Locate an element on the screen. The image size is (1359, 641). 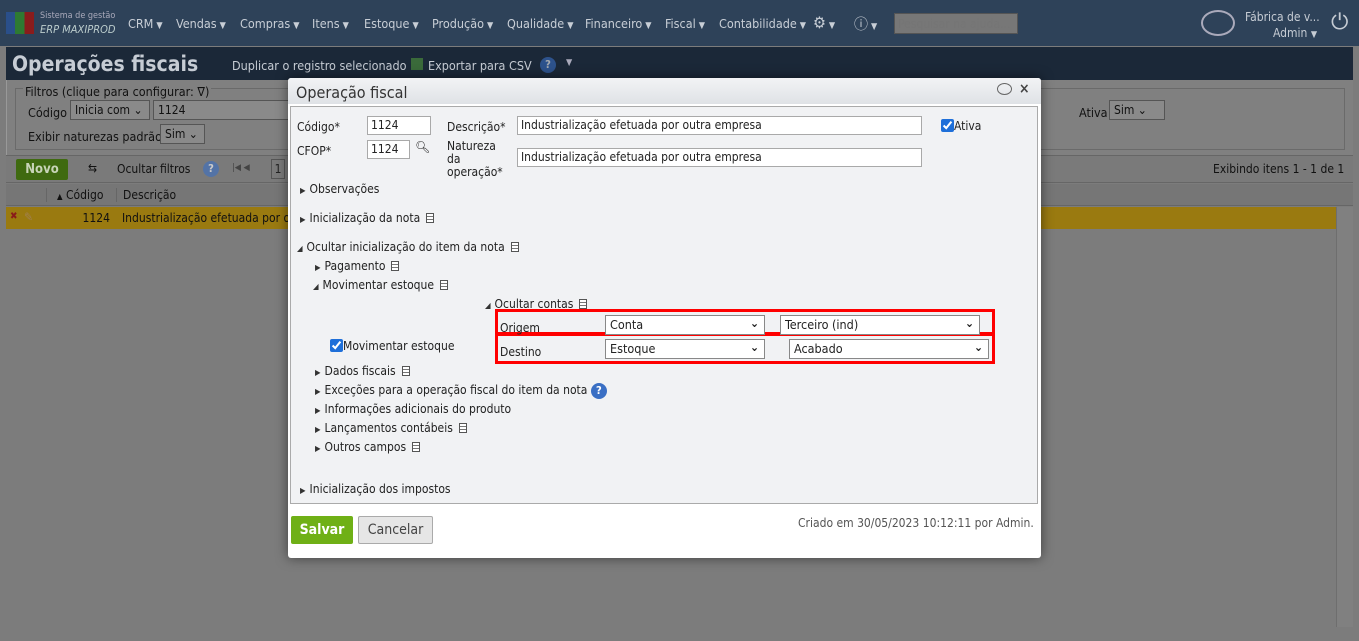
movimentar-checkbox: Movimentar estoque is located at coordinates (392, 346).